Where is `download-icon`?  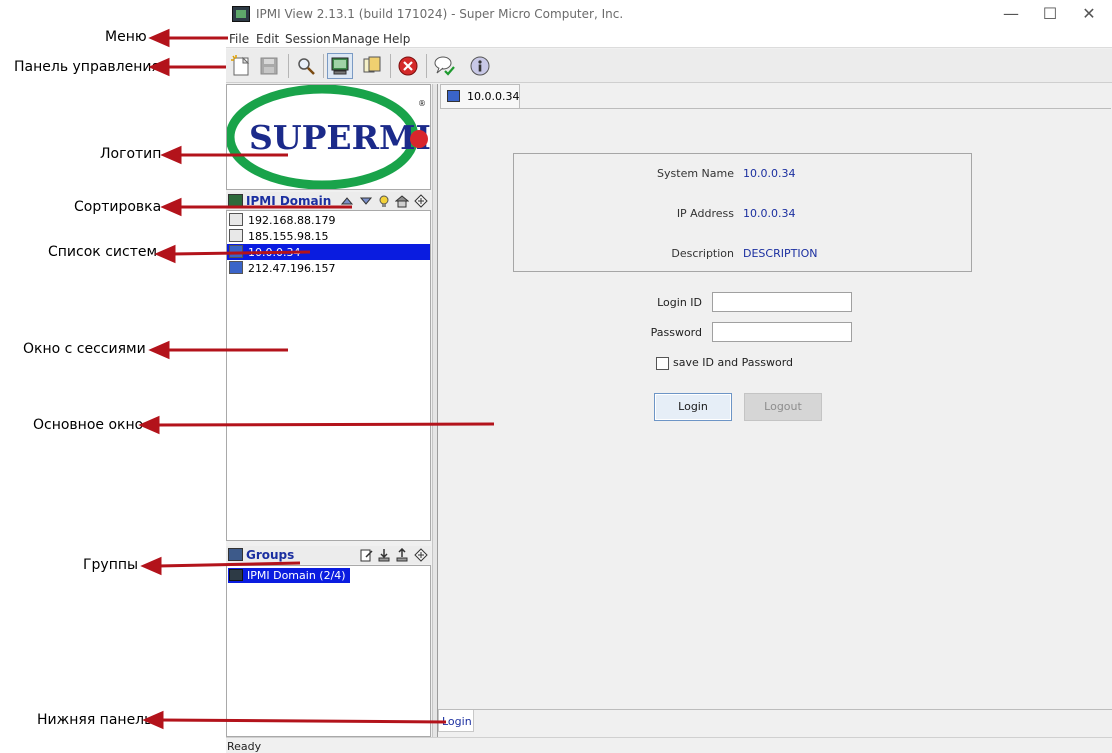
download-icon is located at coordinates (384, 555).